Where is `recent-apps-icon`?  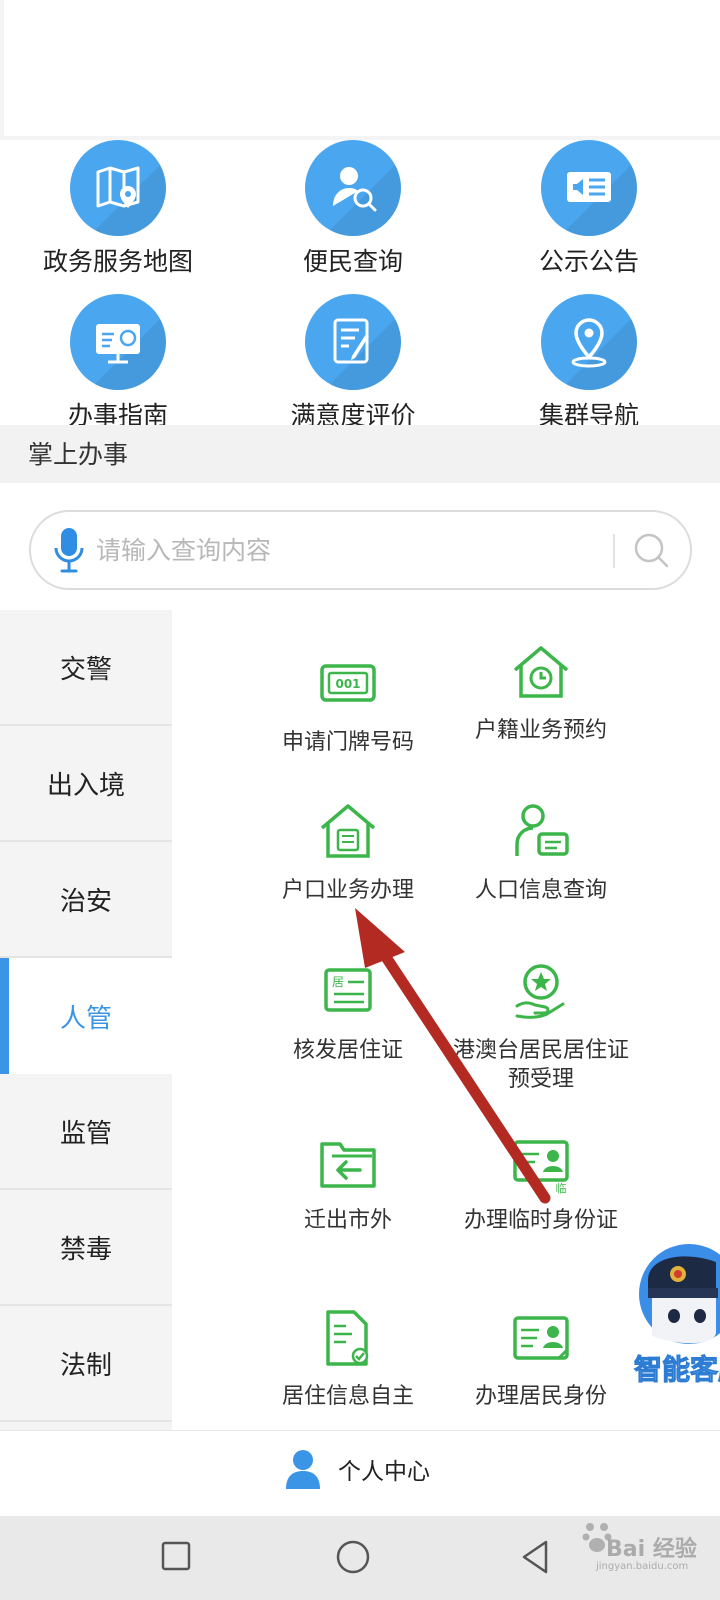 recent-apps-icon is located at coordinates (176, 1556).